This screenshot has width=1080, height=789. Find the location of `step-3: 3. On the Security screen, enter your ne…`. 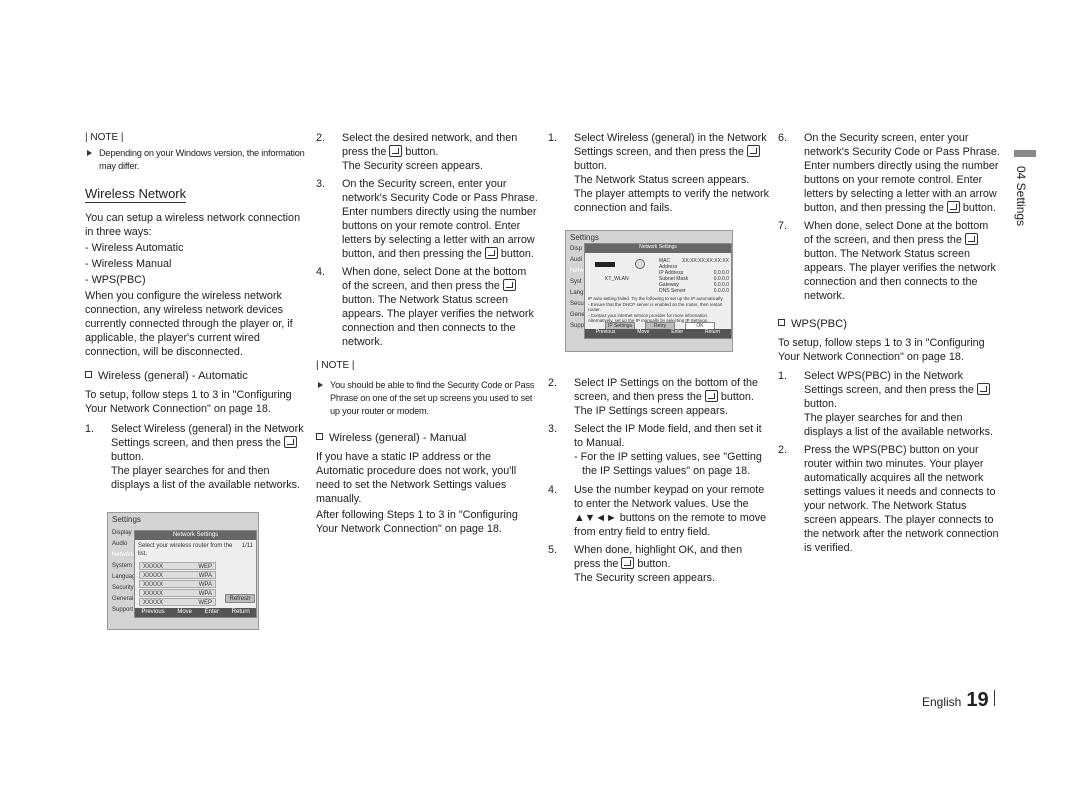

step-3: 3. On the Security screen, enter your ne… is located at coordinates (427, 219).